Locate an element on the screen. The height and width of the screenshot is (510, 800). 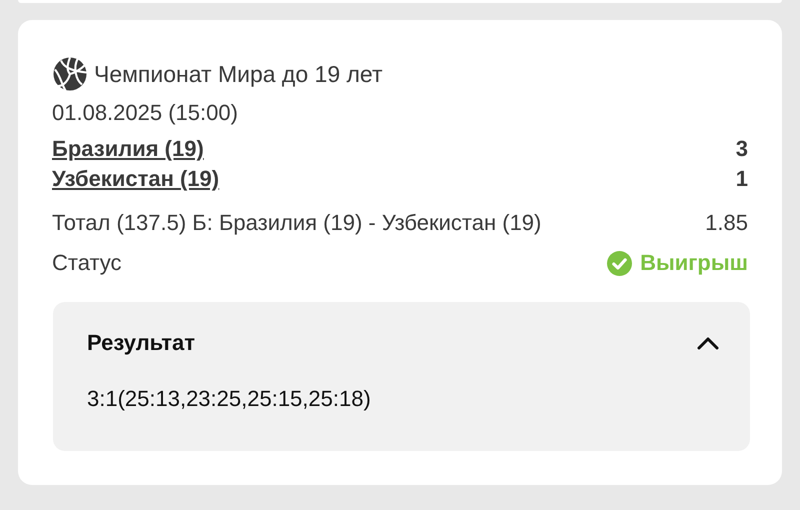
bet-description: Тотал (137.5) Б: Бразилия (19) - Узбекистан (19) is located at coordinates (297, 223).